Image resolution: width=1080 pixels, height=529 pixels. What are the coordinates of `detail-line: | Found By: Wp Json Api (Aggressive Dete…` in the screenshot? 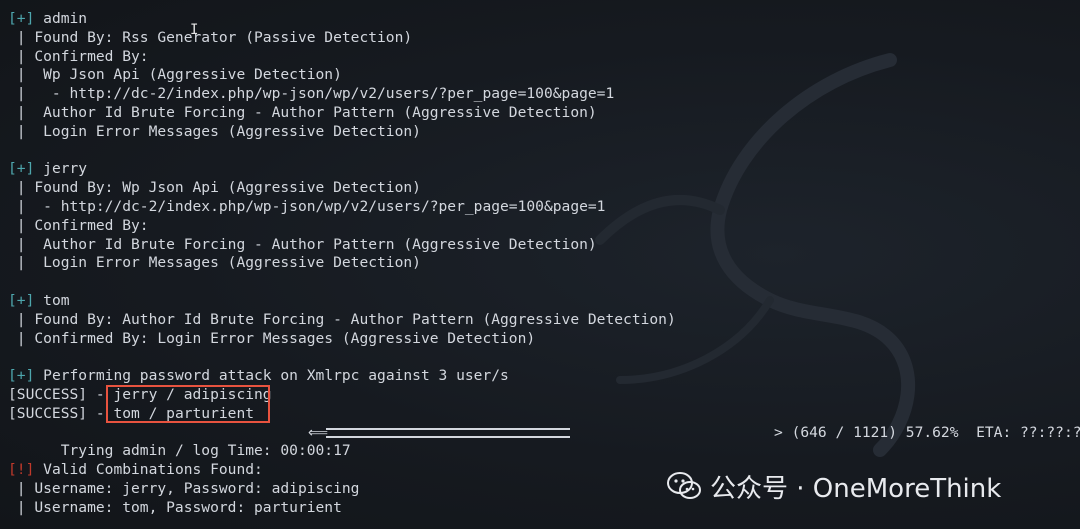 It's located at (214, 188).